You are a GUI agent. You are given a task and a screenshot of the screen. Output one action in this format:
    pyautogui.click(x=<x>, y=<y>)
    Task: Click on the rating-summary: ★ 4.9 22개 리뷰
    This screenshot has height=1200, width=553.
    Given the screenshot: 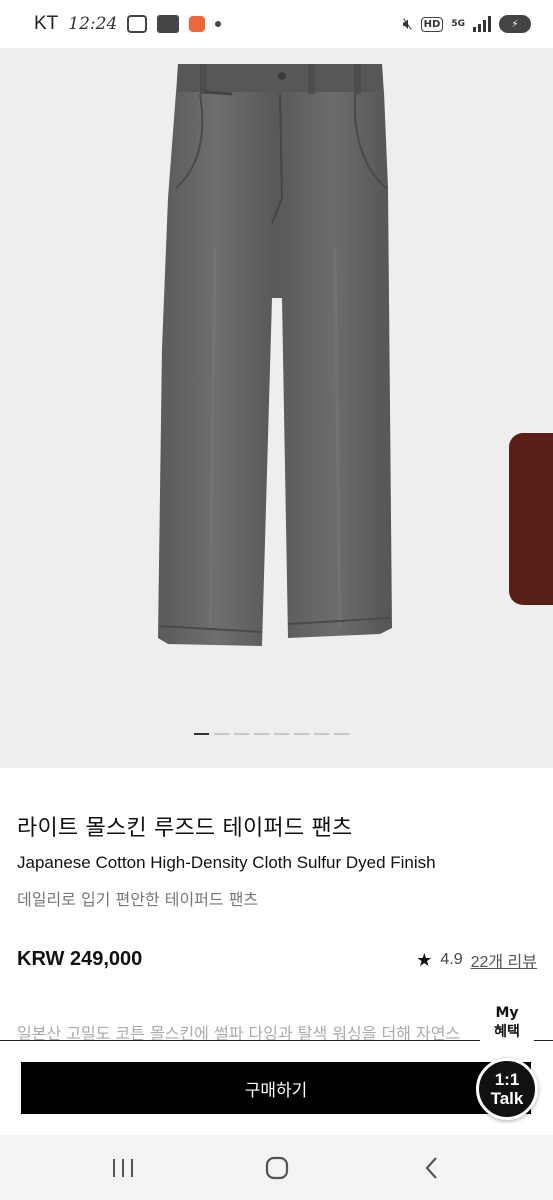 What is the action you would take?
    pyautogui.click(x=476, y=960)
    